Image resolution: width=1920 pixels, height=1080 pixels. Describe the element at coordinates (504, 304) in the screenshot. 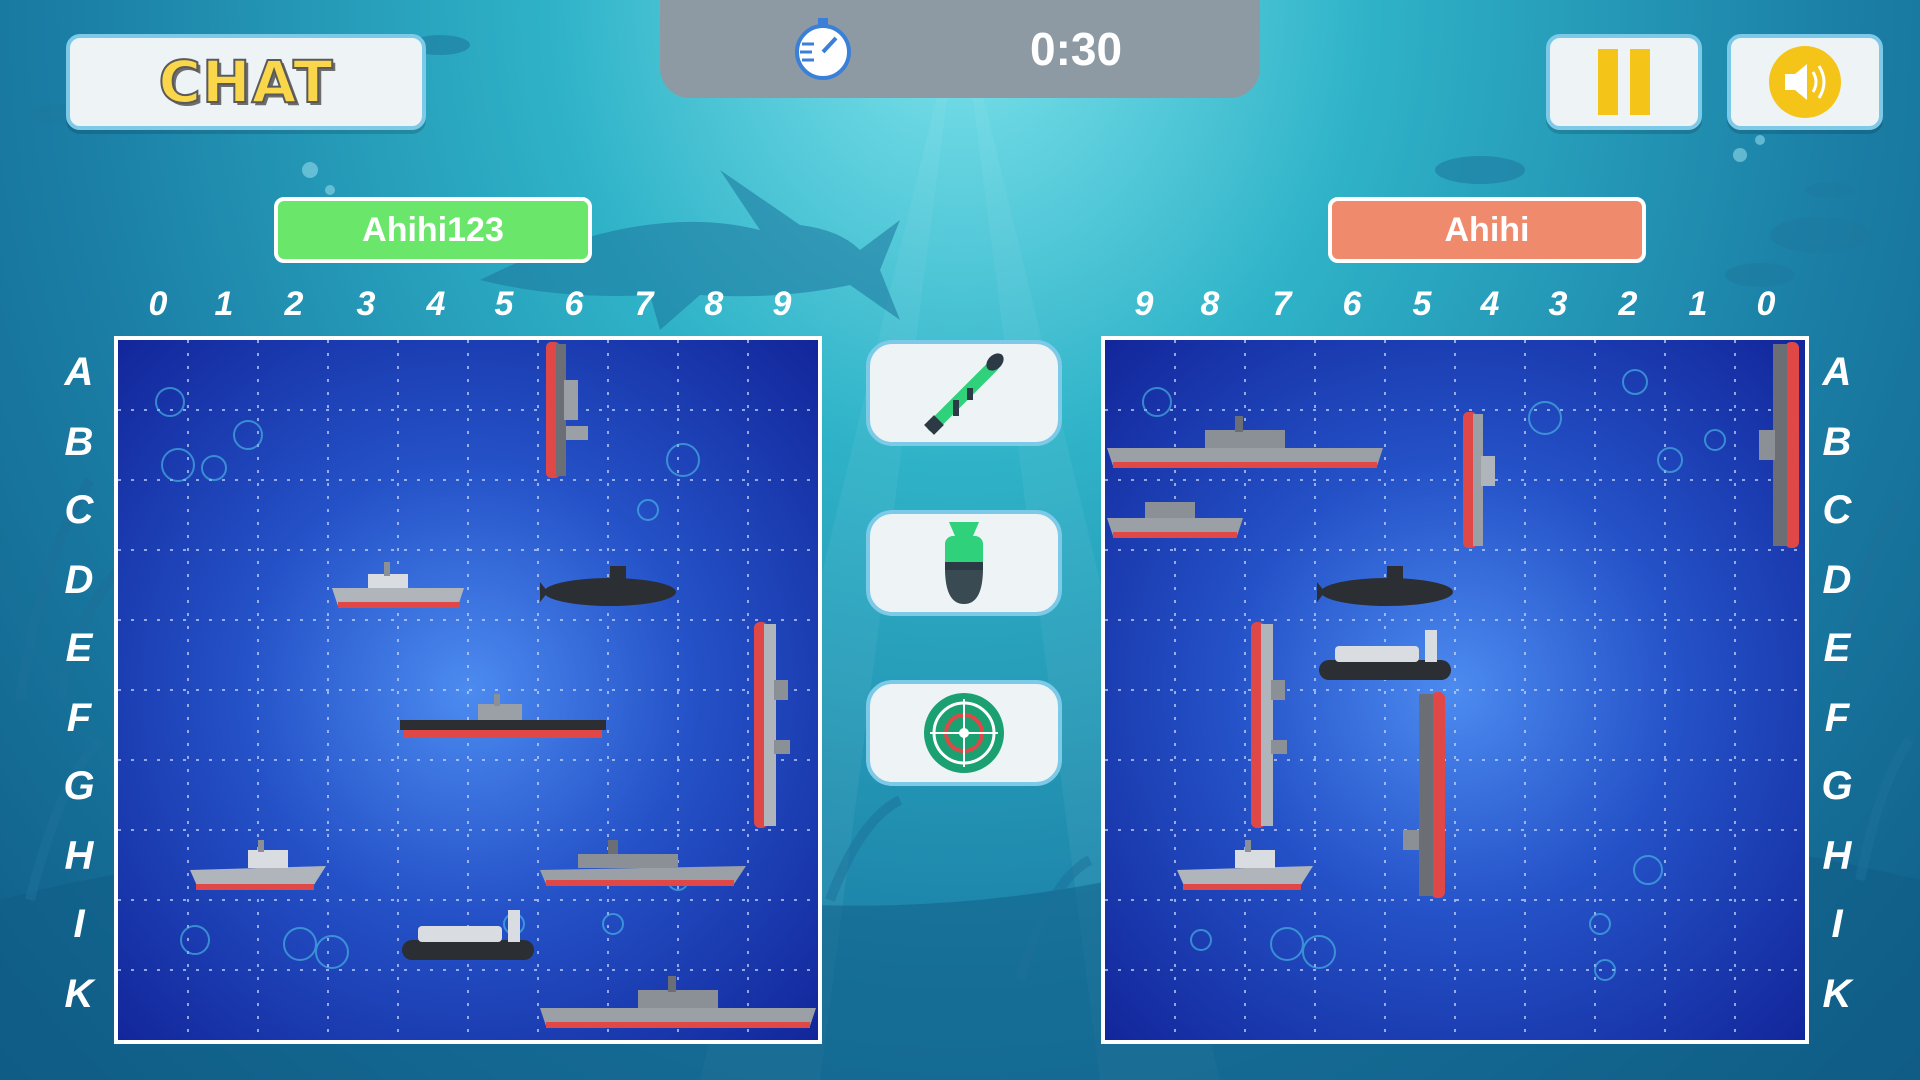

I see `col-label-left: 5` at that location.